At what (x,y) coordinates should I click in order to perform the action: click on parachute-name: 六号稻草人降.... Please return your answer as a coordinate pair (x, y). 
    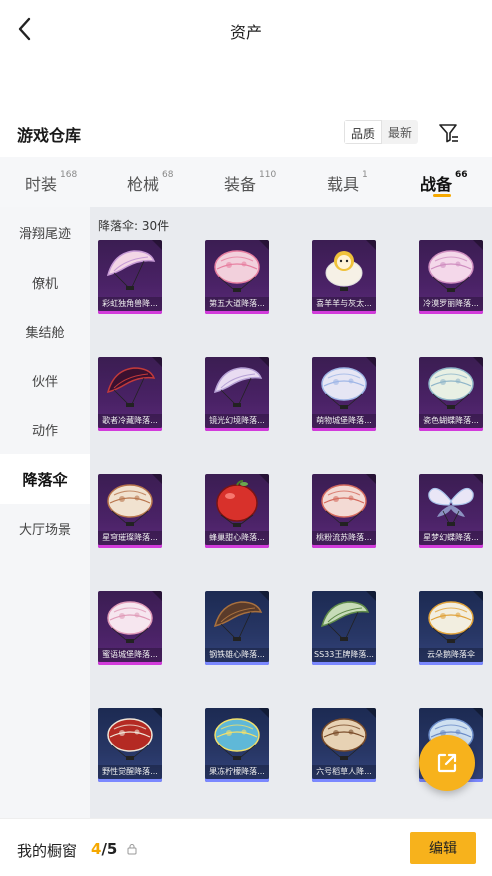
    Looking at the image, I should click on (344, 772).